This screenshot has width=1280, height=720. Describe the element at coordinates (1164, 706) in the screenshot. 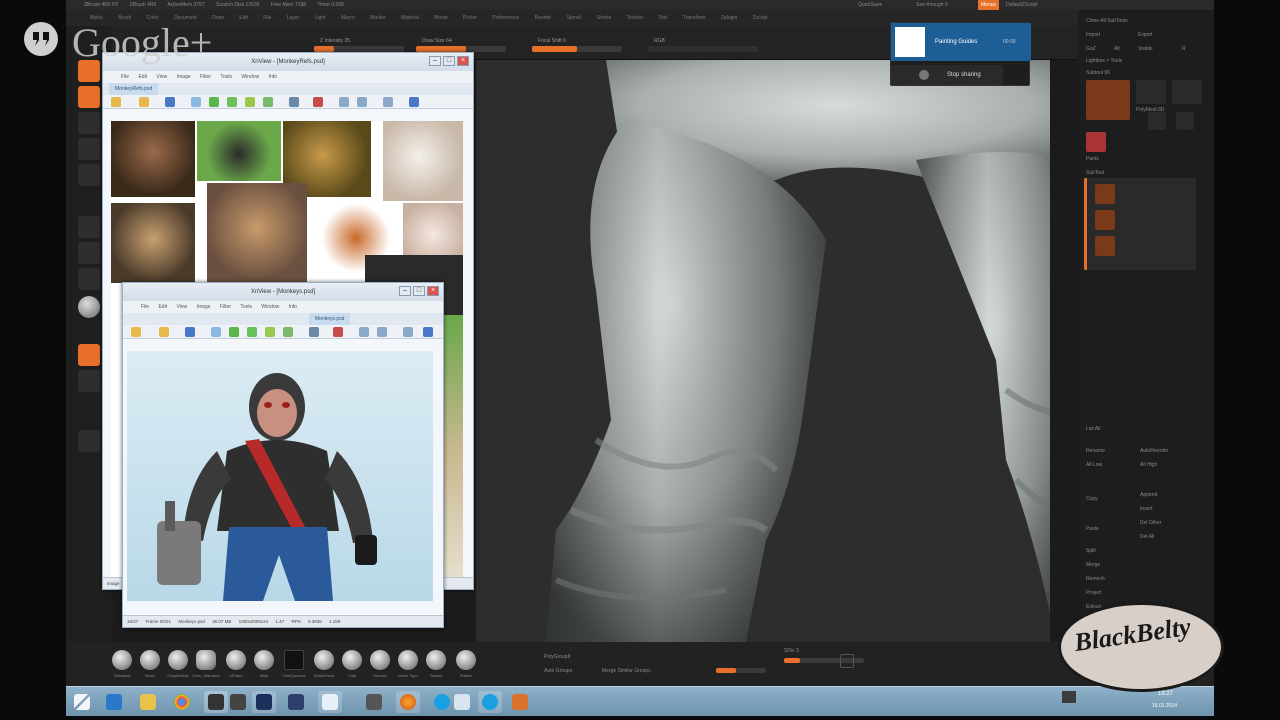

I see `clock-date: 16.01.2014` at that location.